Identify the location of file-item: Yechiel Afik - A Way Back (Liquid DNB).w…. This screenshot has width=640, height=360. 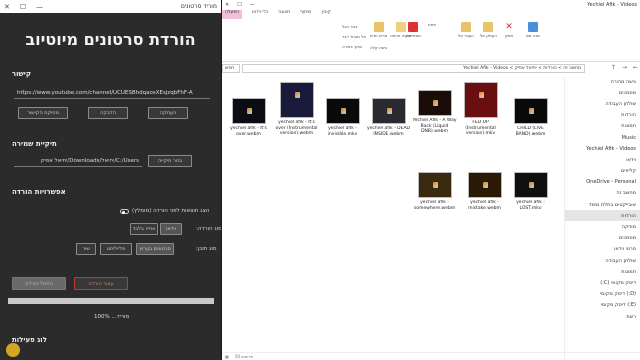
(434, 112).